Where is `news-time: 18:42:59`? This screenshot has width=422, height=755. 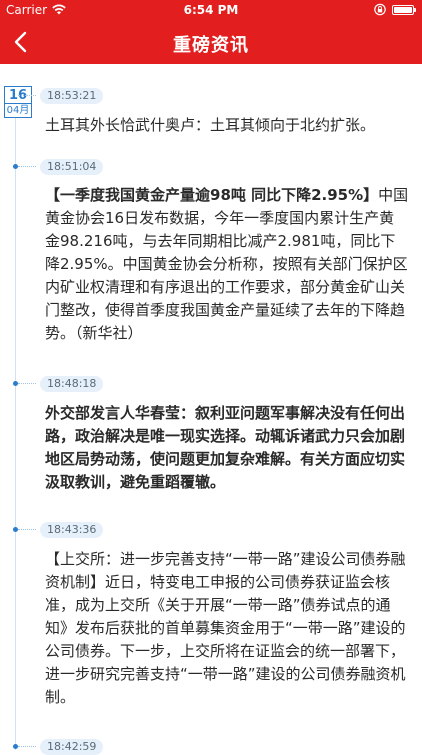
news-time: 18:42:59 is located at coordinates (72, 747).